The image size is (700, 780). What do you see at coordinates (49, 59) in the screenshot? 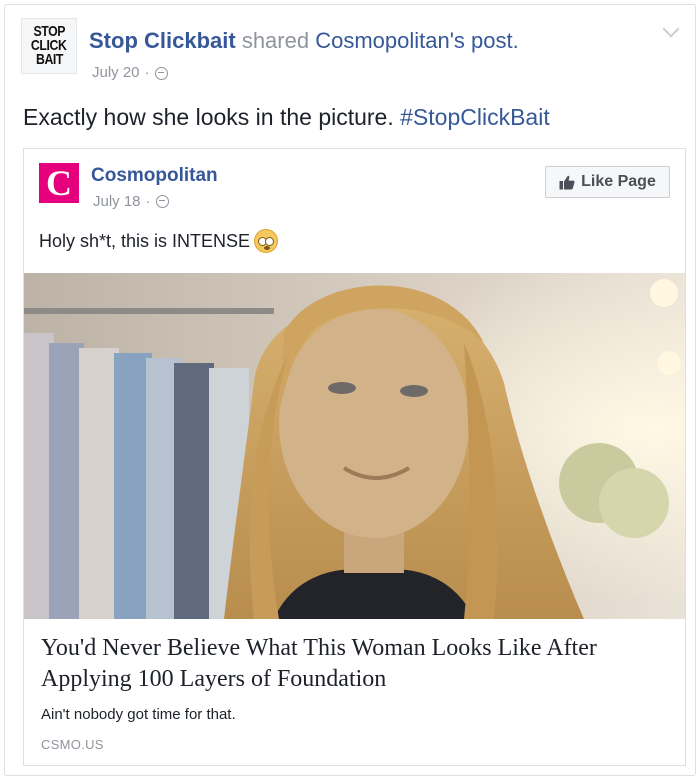
I see `avatar-line-3: BAIT` at bounding box center [49, 59].